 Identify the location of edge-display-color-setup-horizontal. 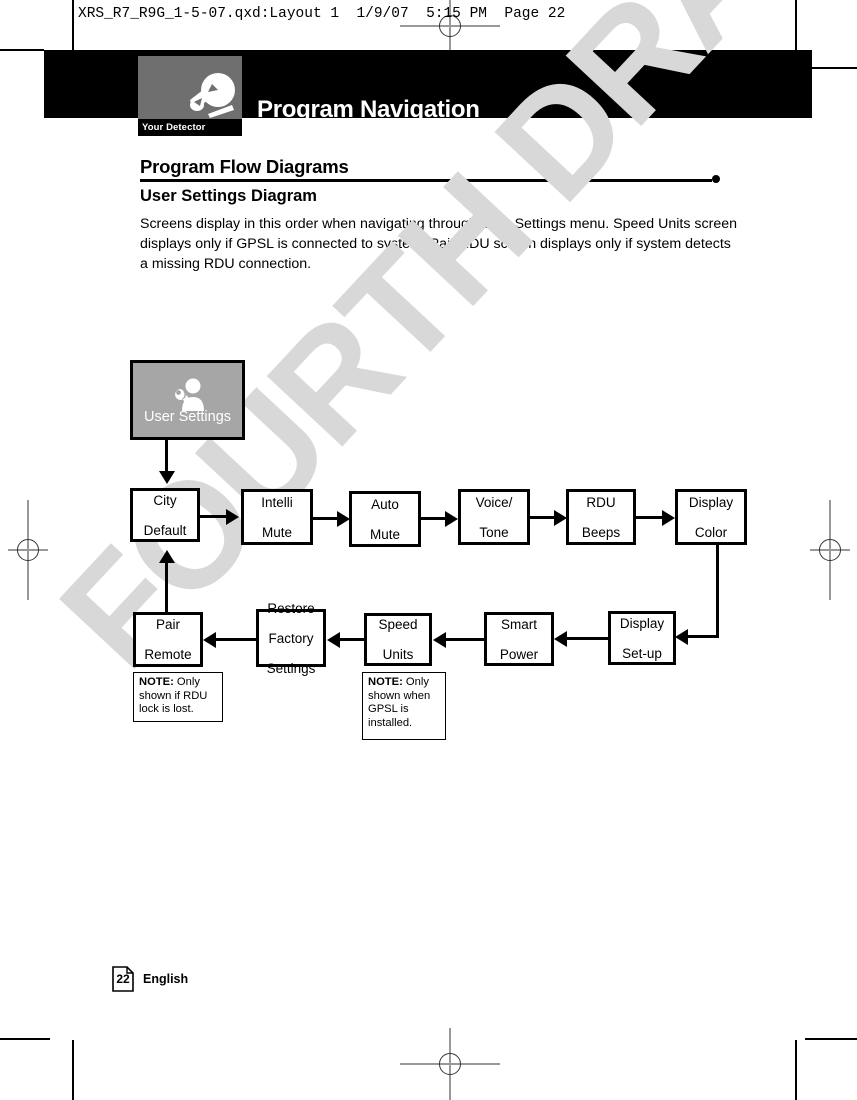
(703, 636).